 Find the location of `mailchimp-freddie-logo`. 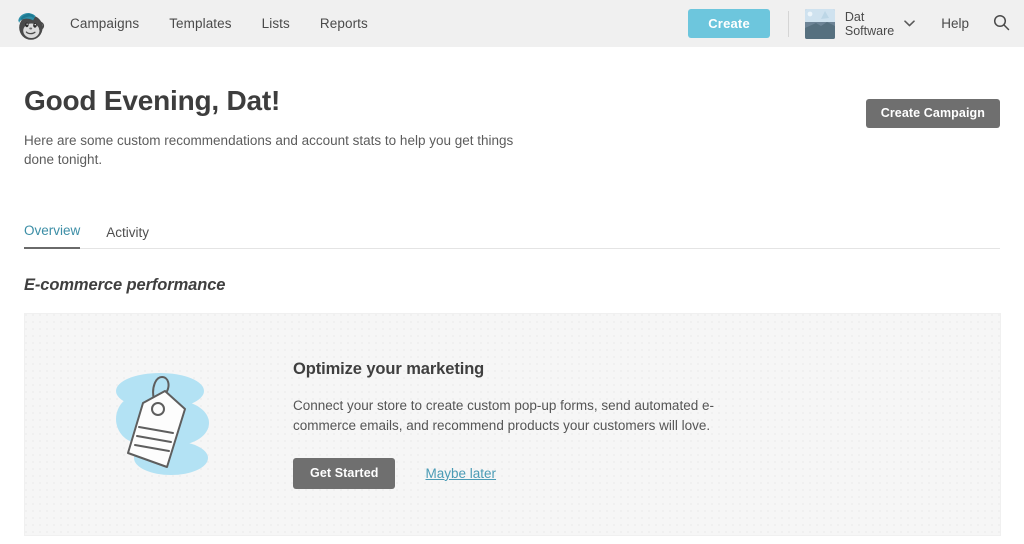

mailchimp-freddie-logo is located at coordinates (30, 24).